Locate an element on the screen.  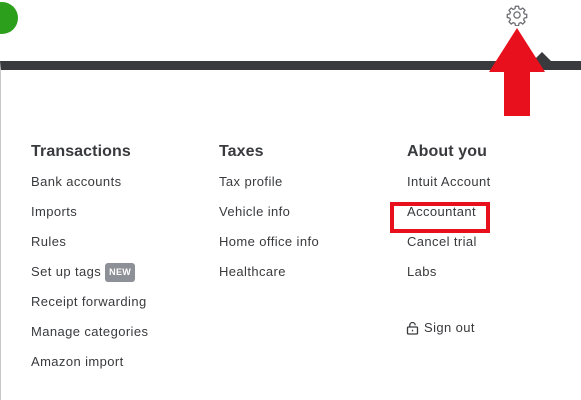
menu-item-tax-profile: Tax profile is located at coordinates (269, 188).